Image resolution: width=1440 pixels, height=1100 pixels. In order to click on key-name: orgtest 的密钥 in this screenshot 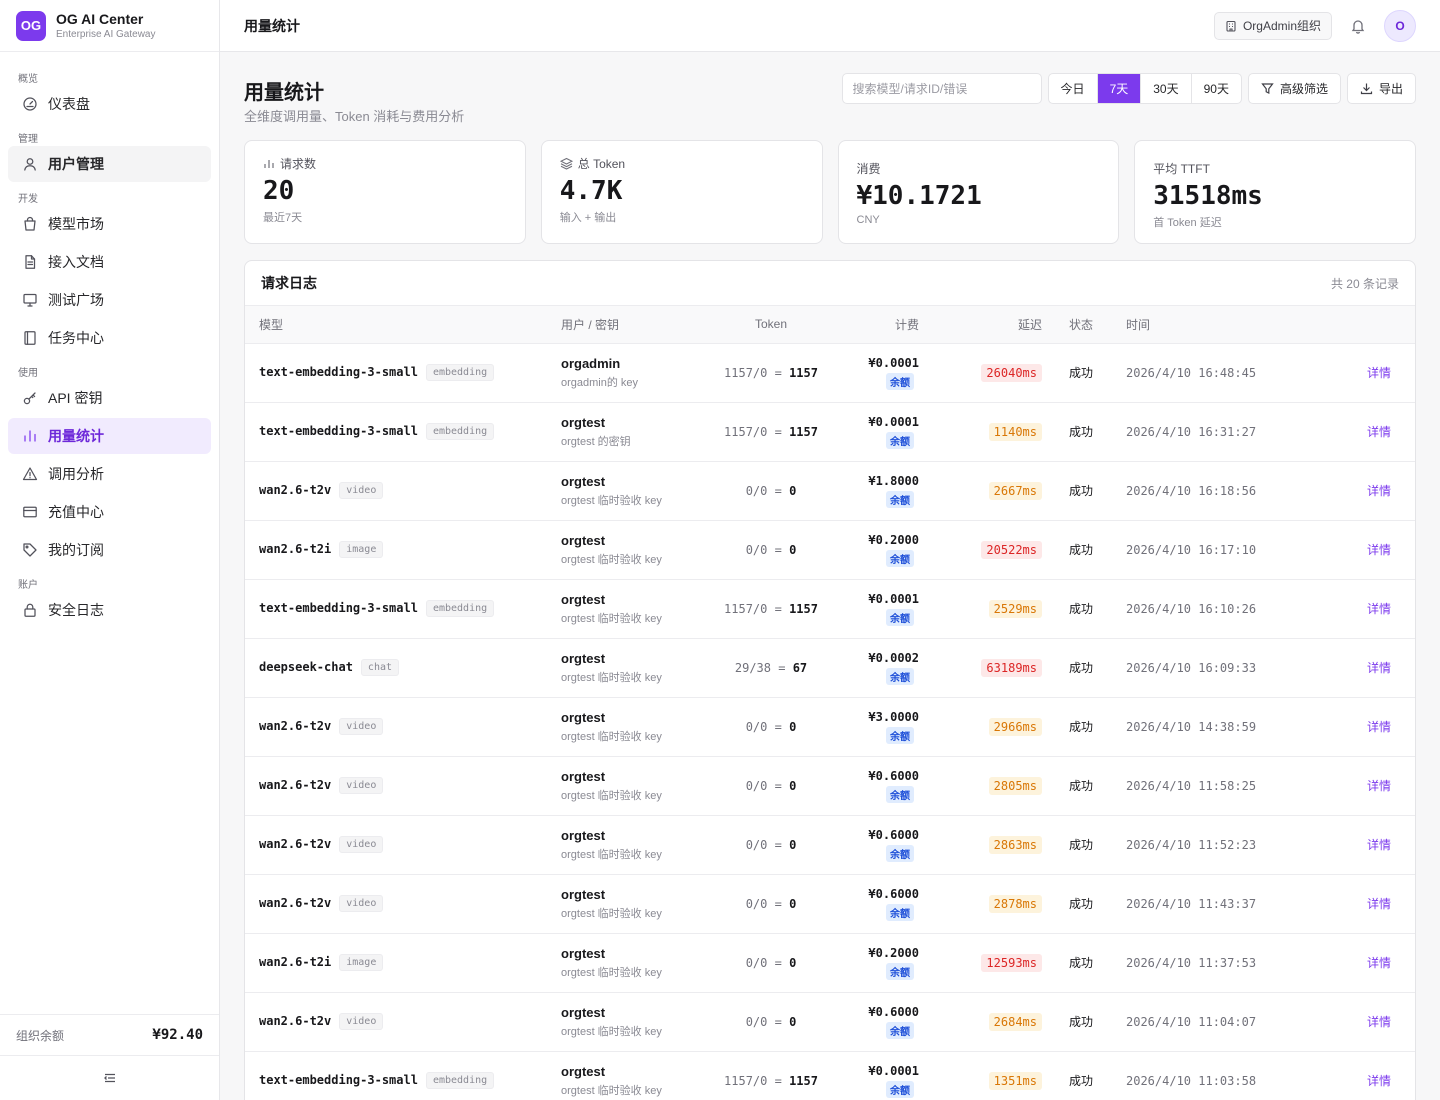, I will do `click(596, 441)`.